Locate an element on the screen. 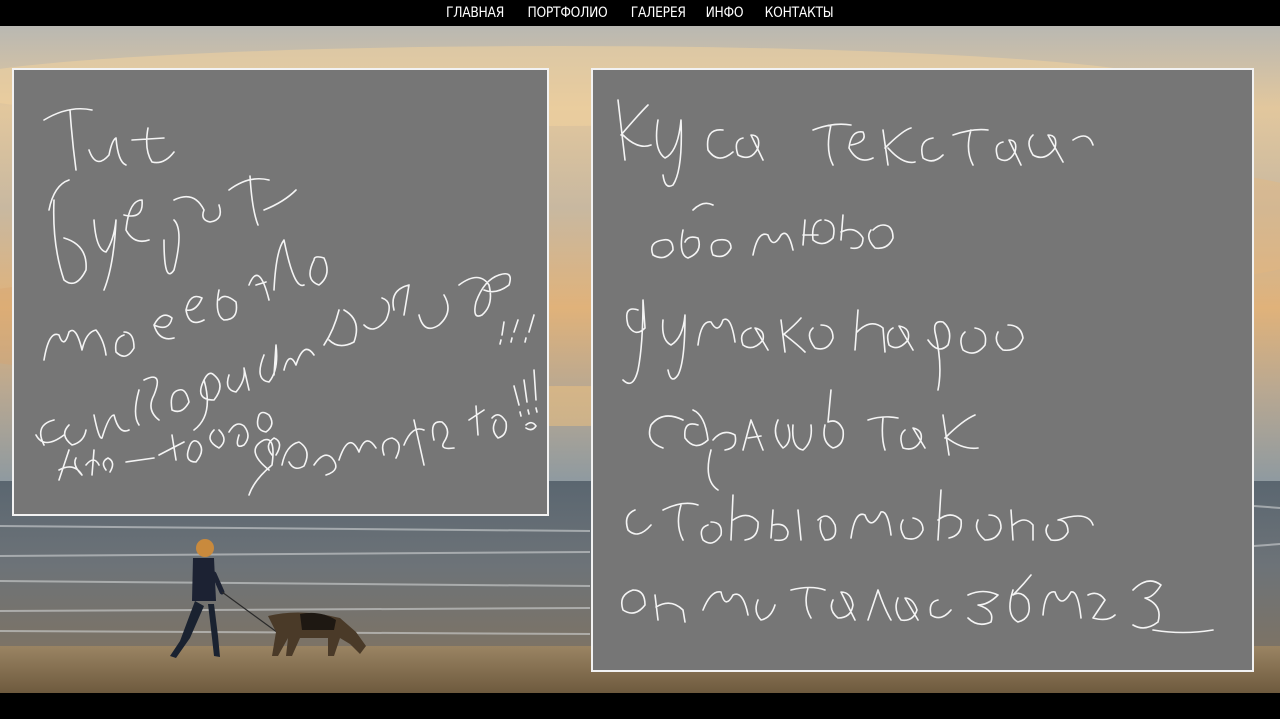 The image size is (1280, 719). nav-link-contacts: КОНТАКТЫ is located at coordinates (799, 13).